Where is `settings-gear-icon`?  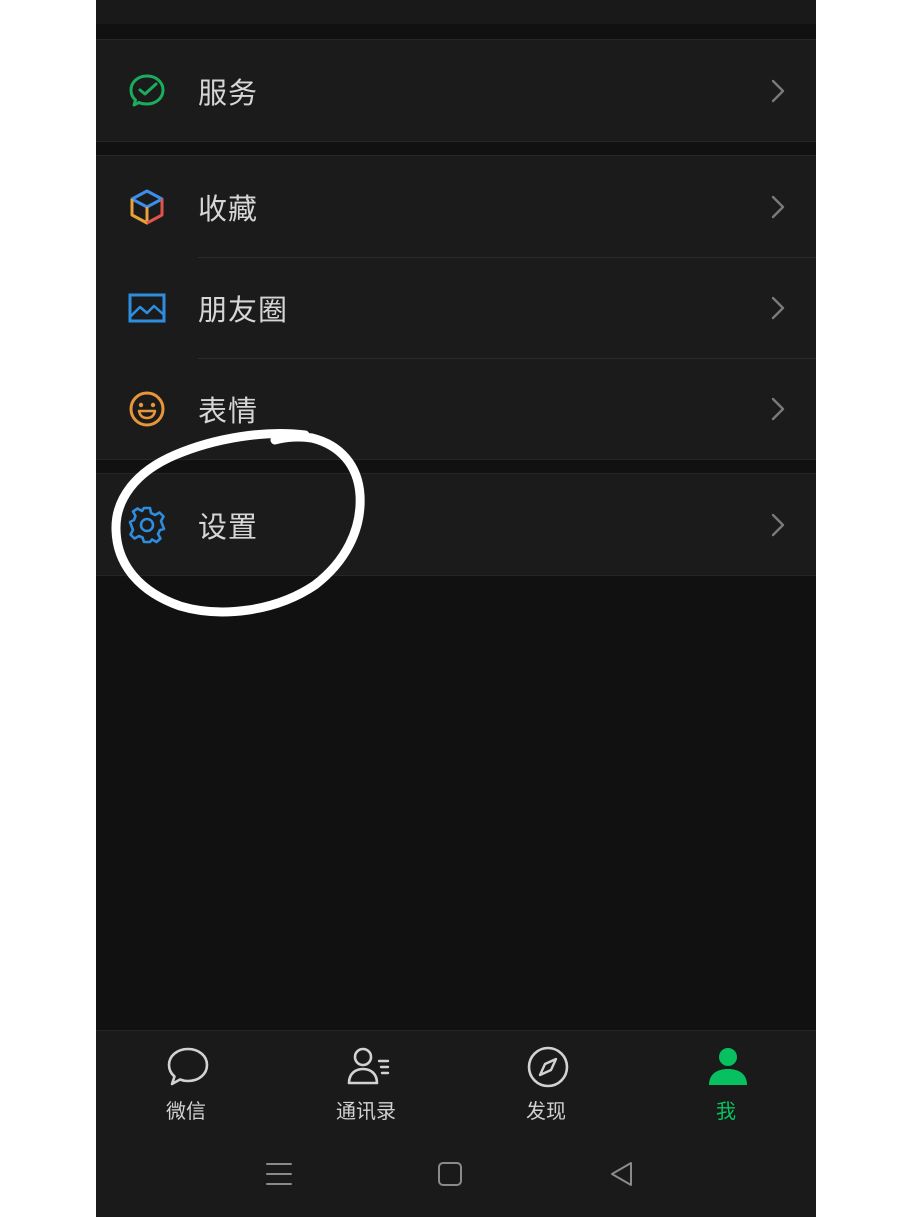
settings-gear-icon is located at coordinates (147, 525).